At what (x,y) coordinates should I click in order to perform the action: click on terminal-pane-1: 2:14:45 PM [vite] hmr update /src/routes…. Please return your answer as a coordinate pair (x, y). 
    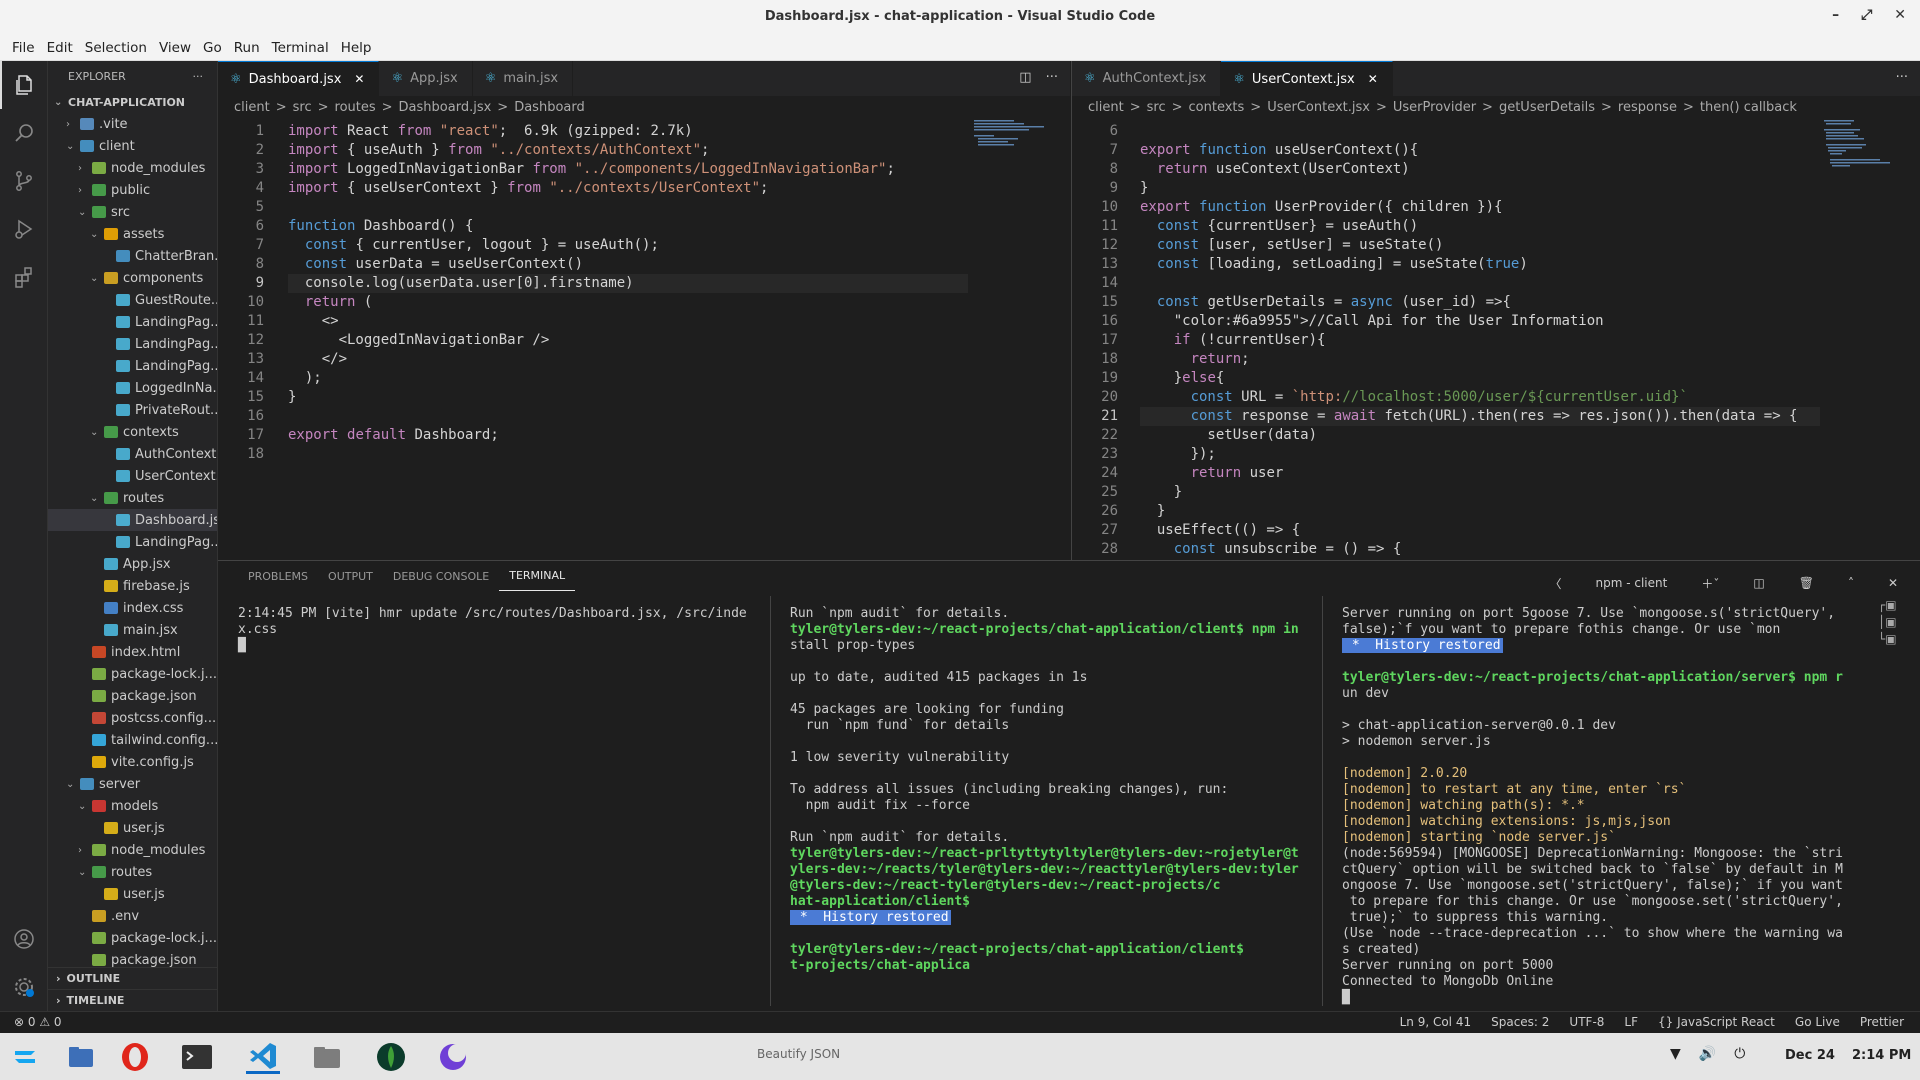
    Looking at the image, I should click on (492, 630).